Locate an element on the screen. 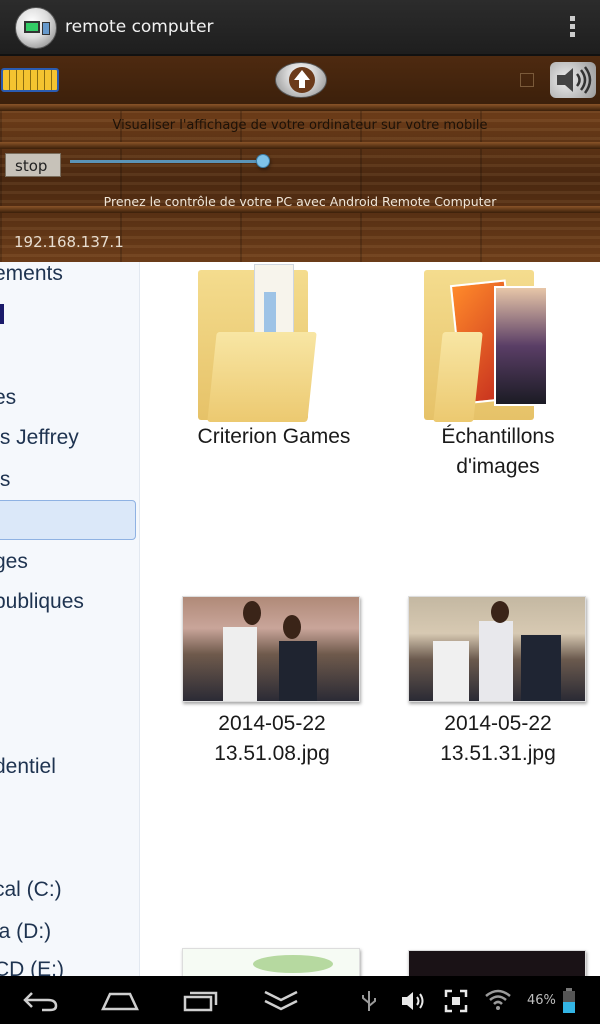 The width and height of the screenshot is (600, 1024). overflow-menu-icon is located at coordinates (573, 28).